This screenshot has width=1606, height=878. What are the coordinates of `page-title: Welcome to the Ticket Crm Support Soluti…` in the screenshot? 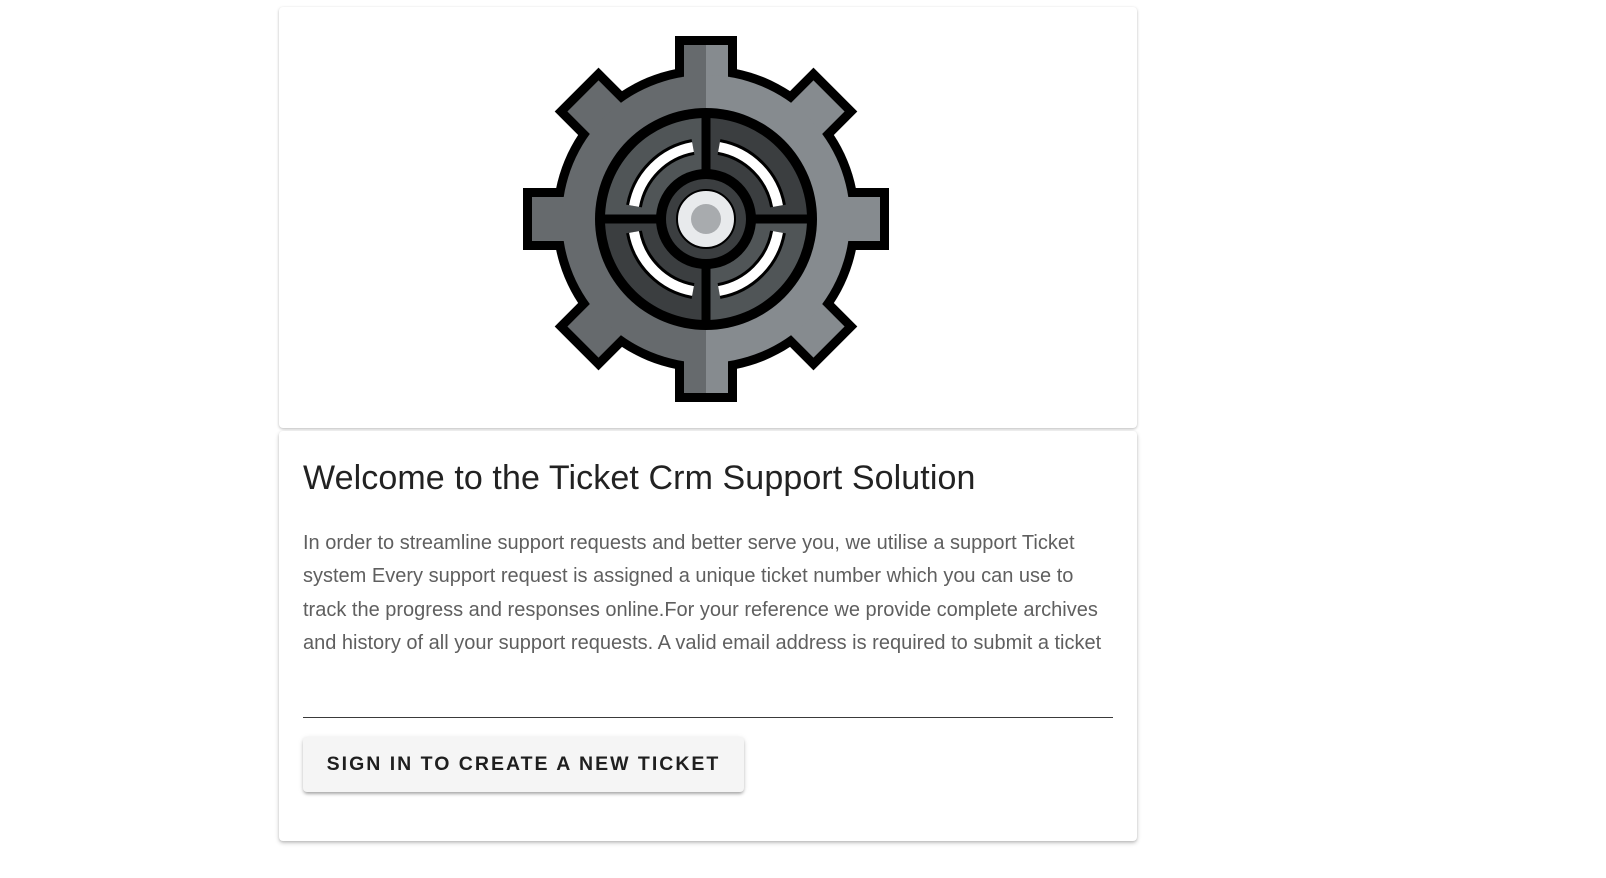 It's located at (639, 478).